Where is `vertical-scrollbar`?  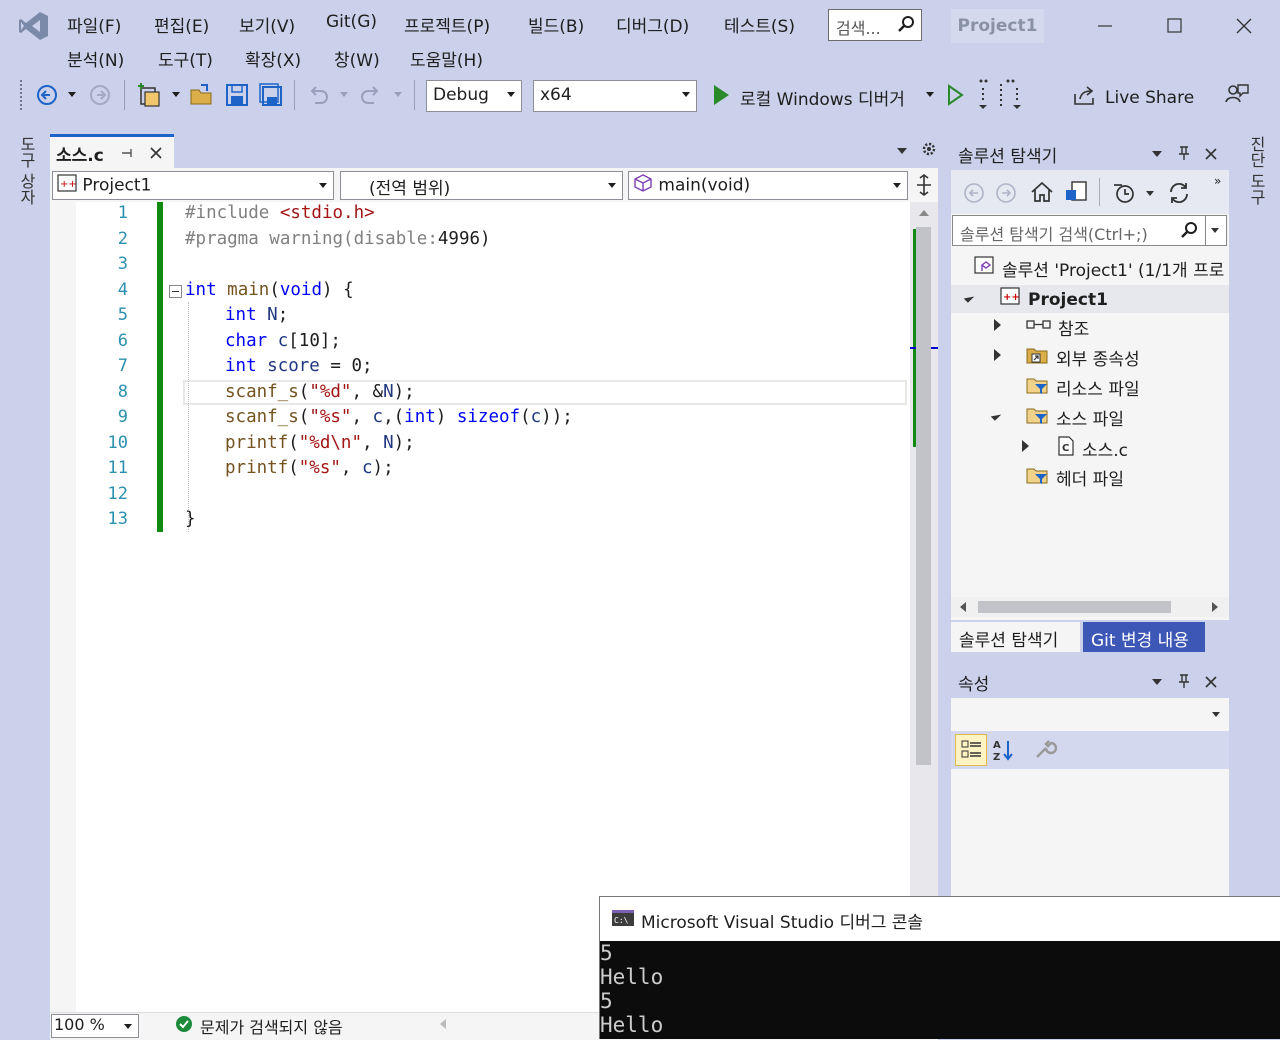
vertical-scrollbar is located at coordinates (924, 607).